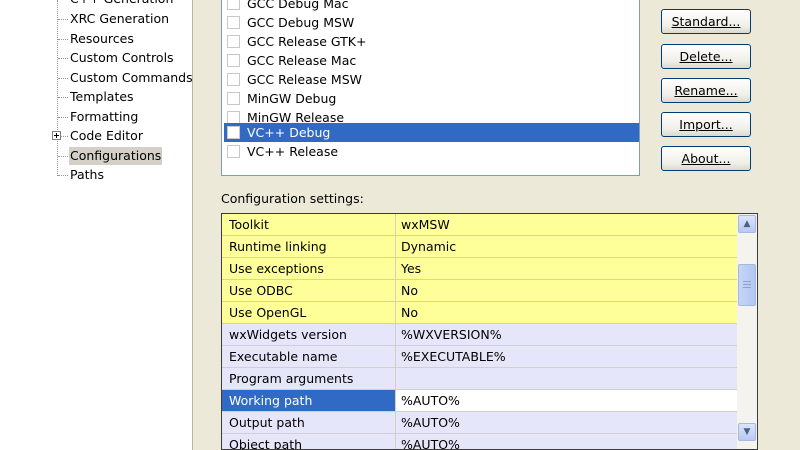  I want to click on configuration-label: VC++ Debug, so click(289, 132).